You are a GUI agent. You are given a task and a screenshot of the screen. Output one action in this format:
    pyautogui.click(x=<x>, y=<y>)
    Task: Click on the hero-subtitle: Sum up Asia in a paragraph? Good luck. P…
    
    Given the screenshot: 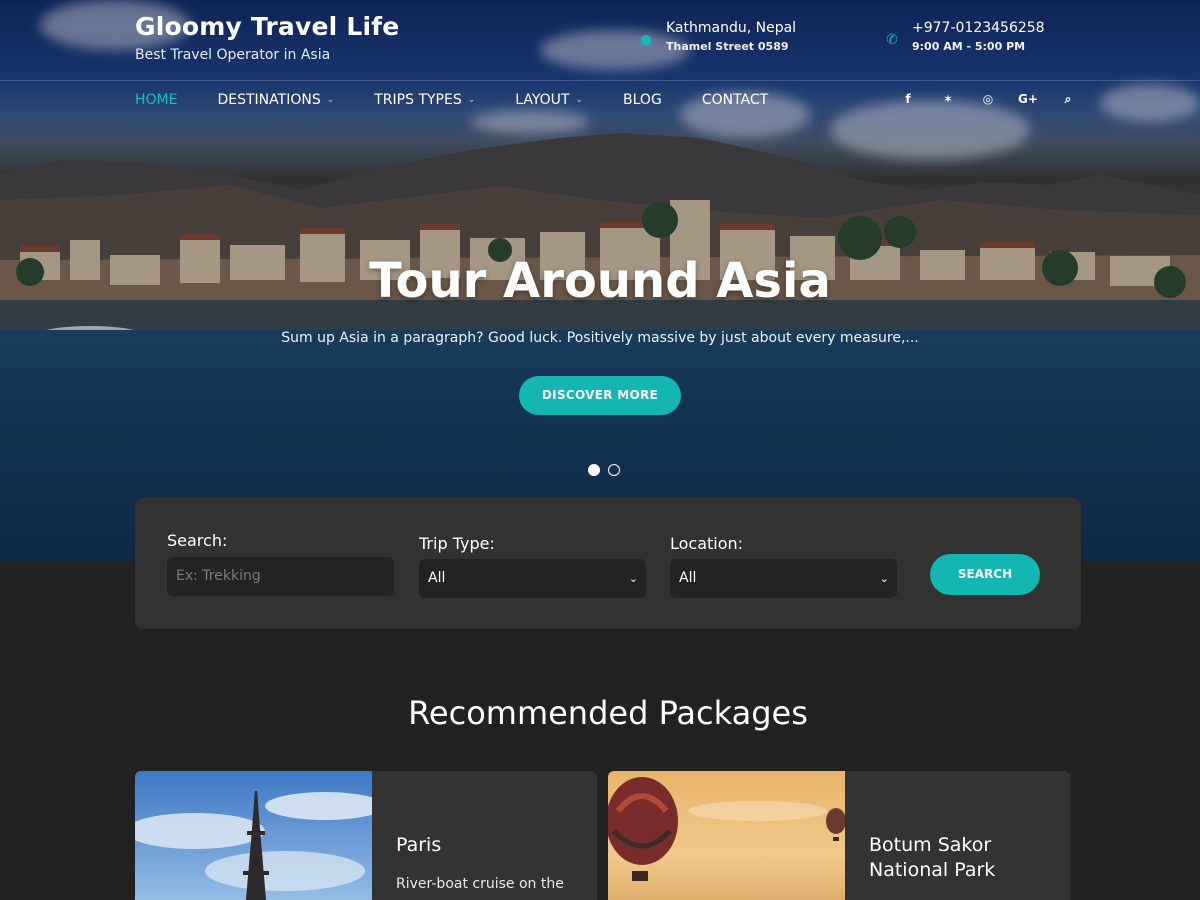 What is the action you would take?
    pyautogui.click(x=600, y=338)
    